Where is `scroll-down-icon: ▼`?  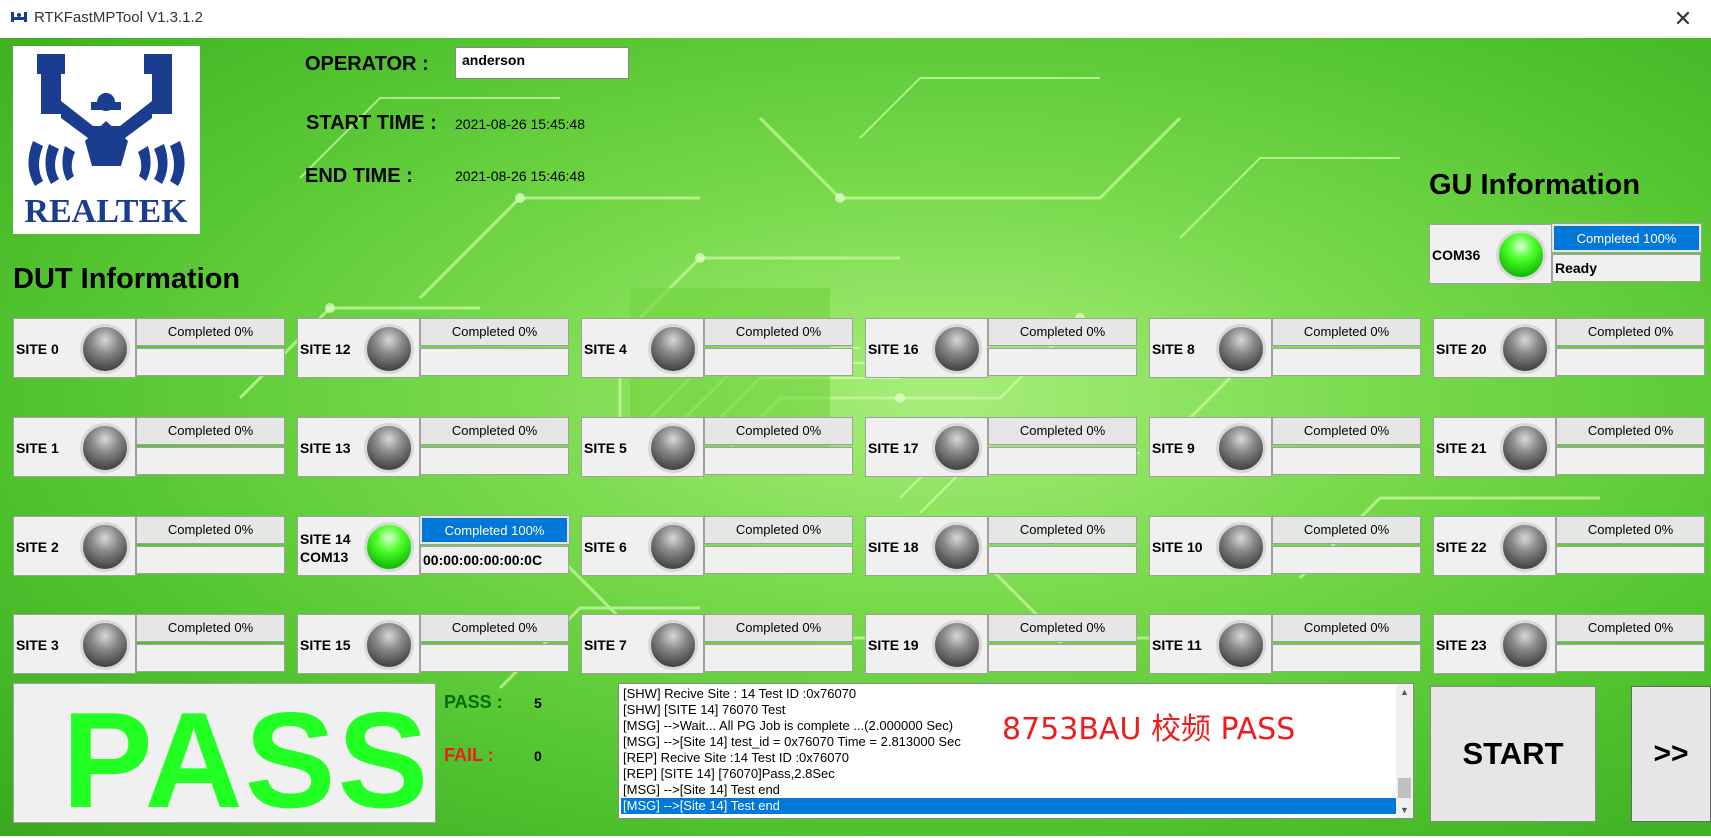
scroll-down-icon: ▼ is located at coordinates (1404, 810).